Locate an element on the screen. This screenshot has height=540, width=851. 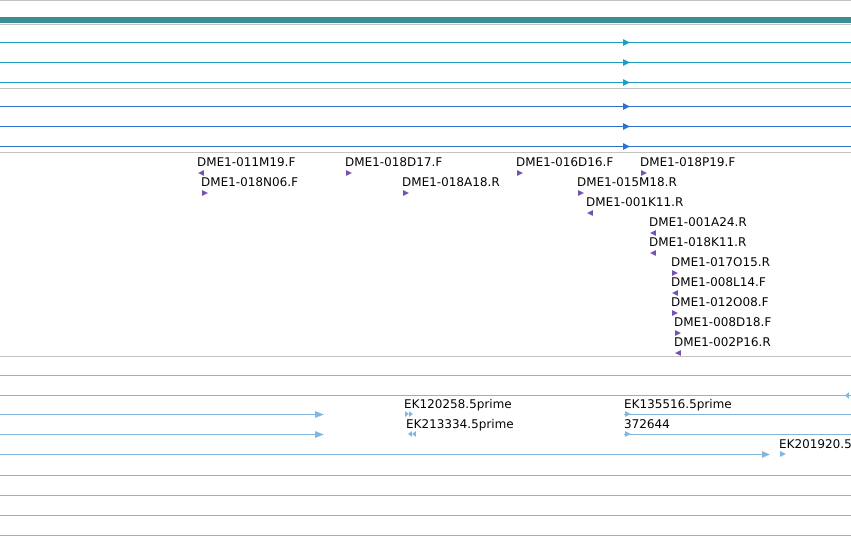
feature-label: DME1-001A24.R is located at coordinates (698, 222).